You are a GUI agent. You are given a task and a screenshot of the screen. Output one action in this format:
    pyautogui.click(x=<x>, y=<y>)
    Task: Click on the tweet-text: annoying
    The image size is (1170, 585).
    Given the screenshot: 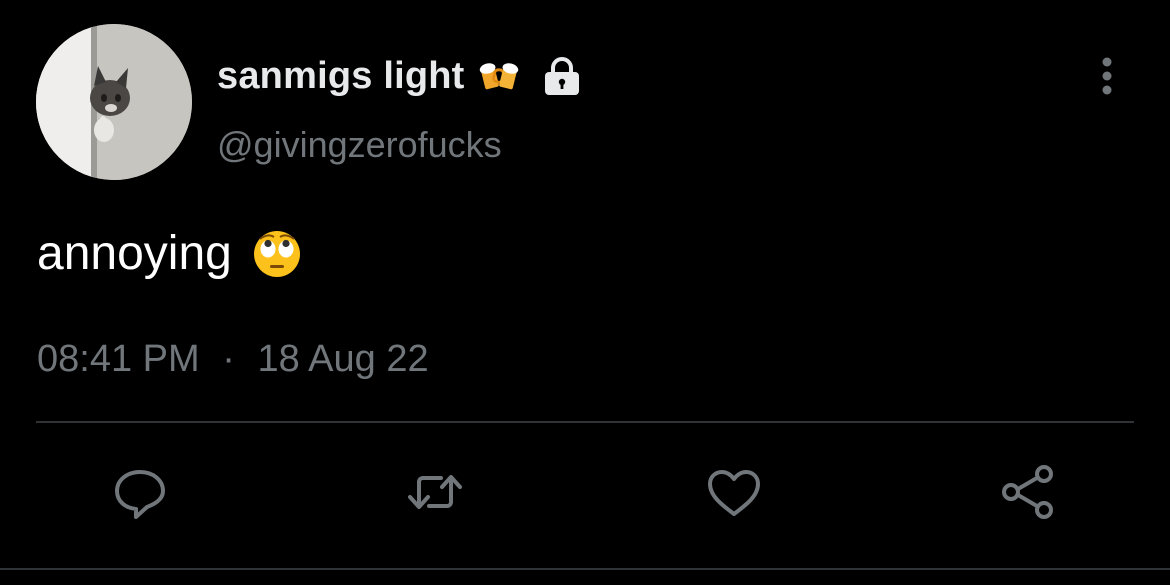 What is the action you would take?
    pyautogui.click(x=169, y=253)
    